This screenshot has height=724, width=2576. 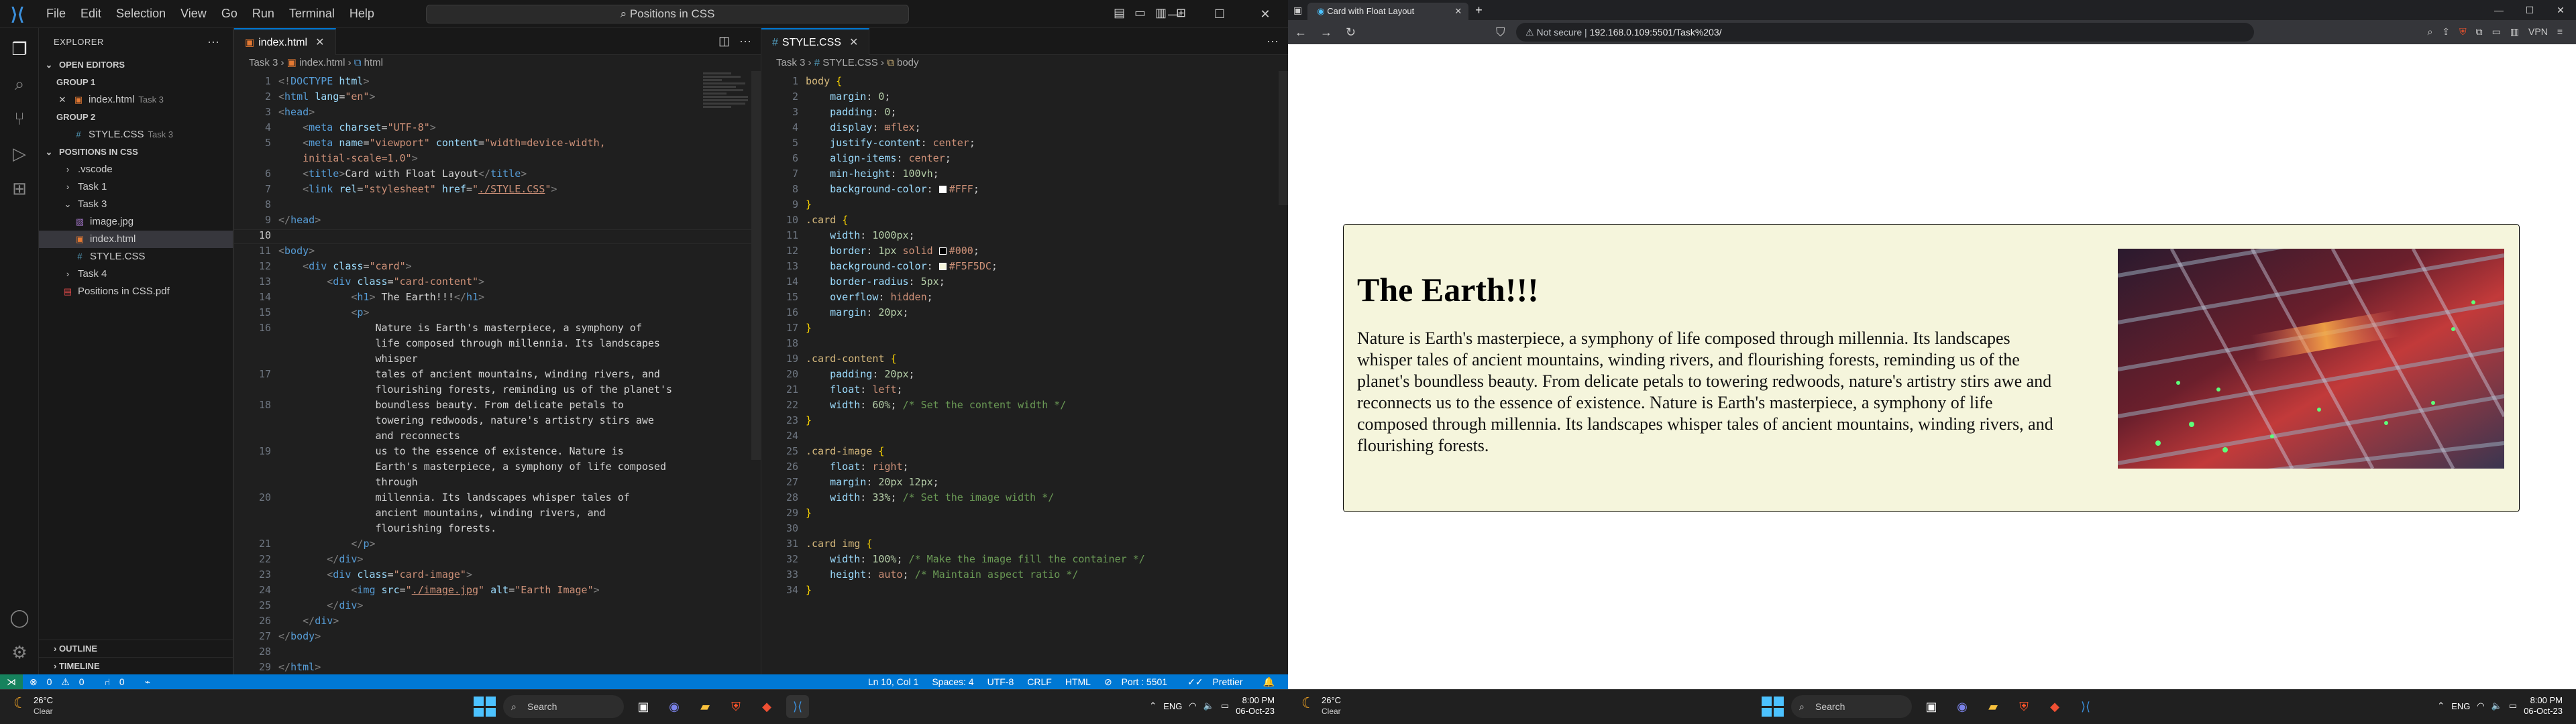 I want to click on bookmark-icon: ⛉, so click(x=1500, y=32).